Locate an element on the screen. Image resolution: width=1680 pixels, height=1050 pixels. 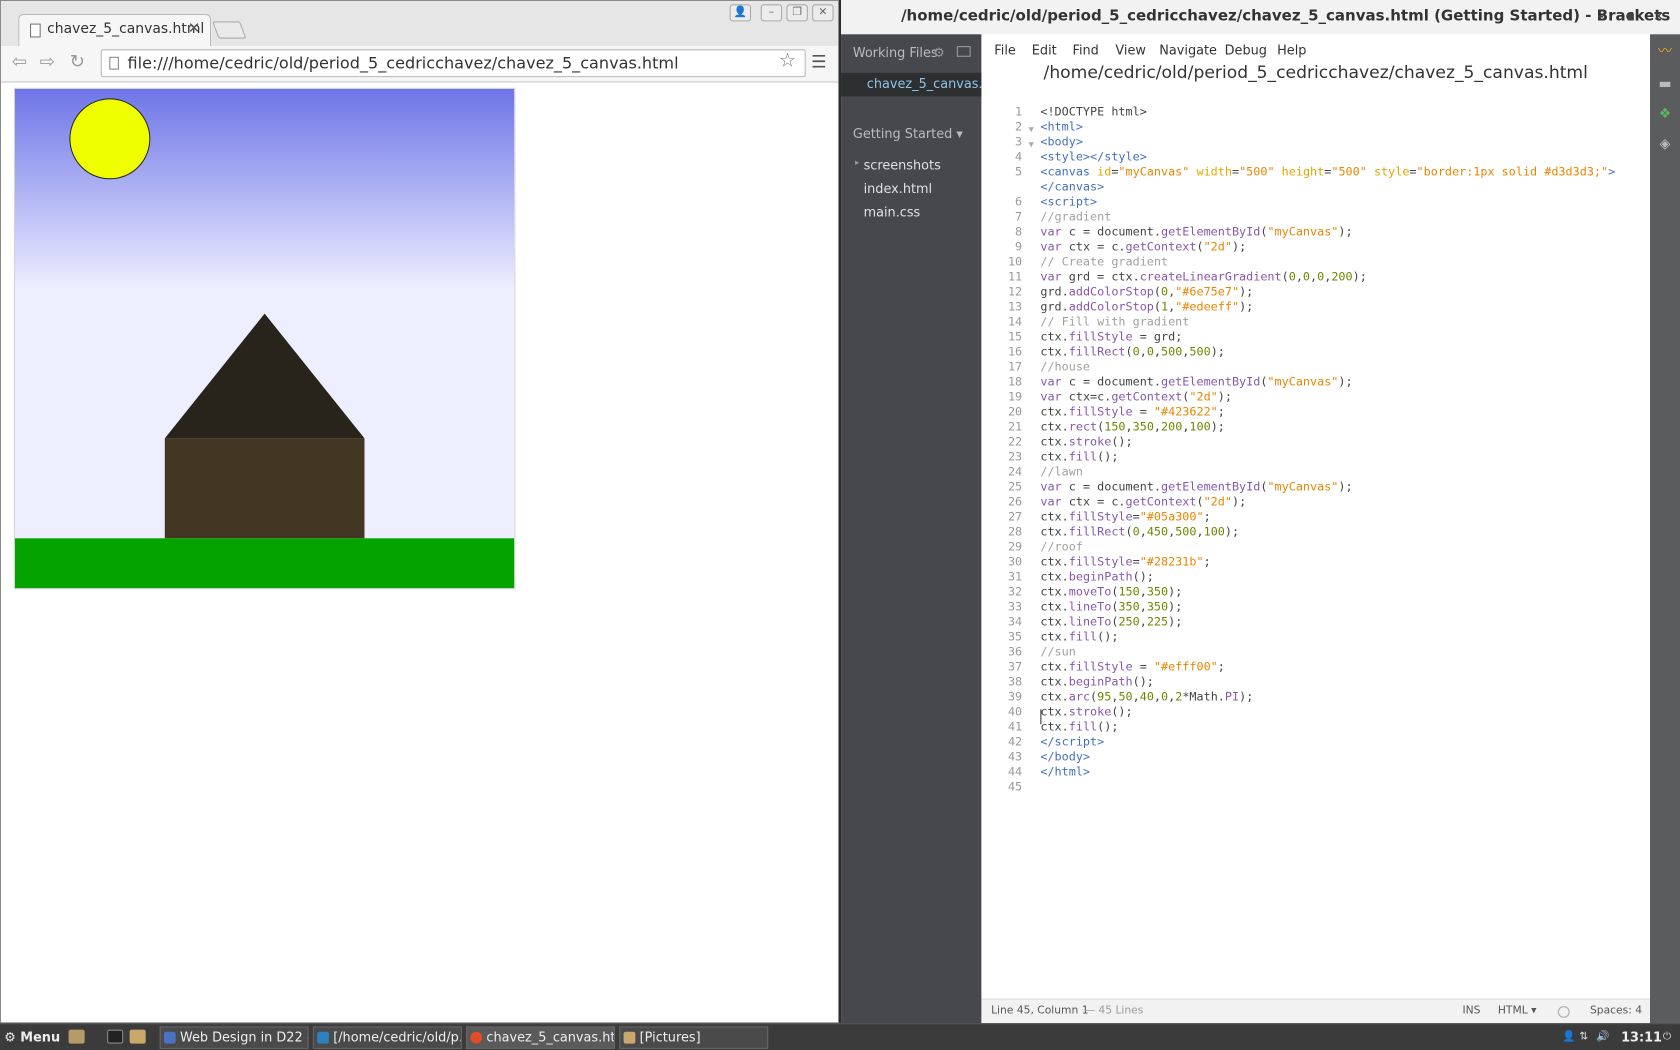
code-line: ctx.fill(); is located at coordinates (1079, 457).